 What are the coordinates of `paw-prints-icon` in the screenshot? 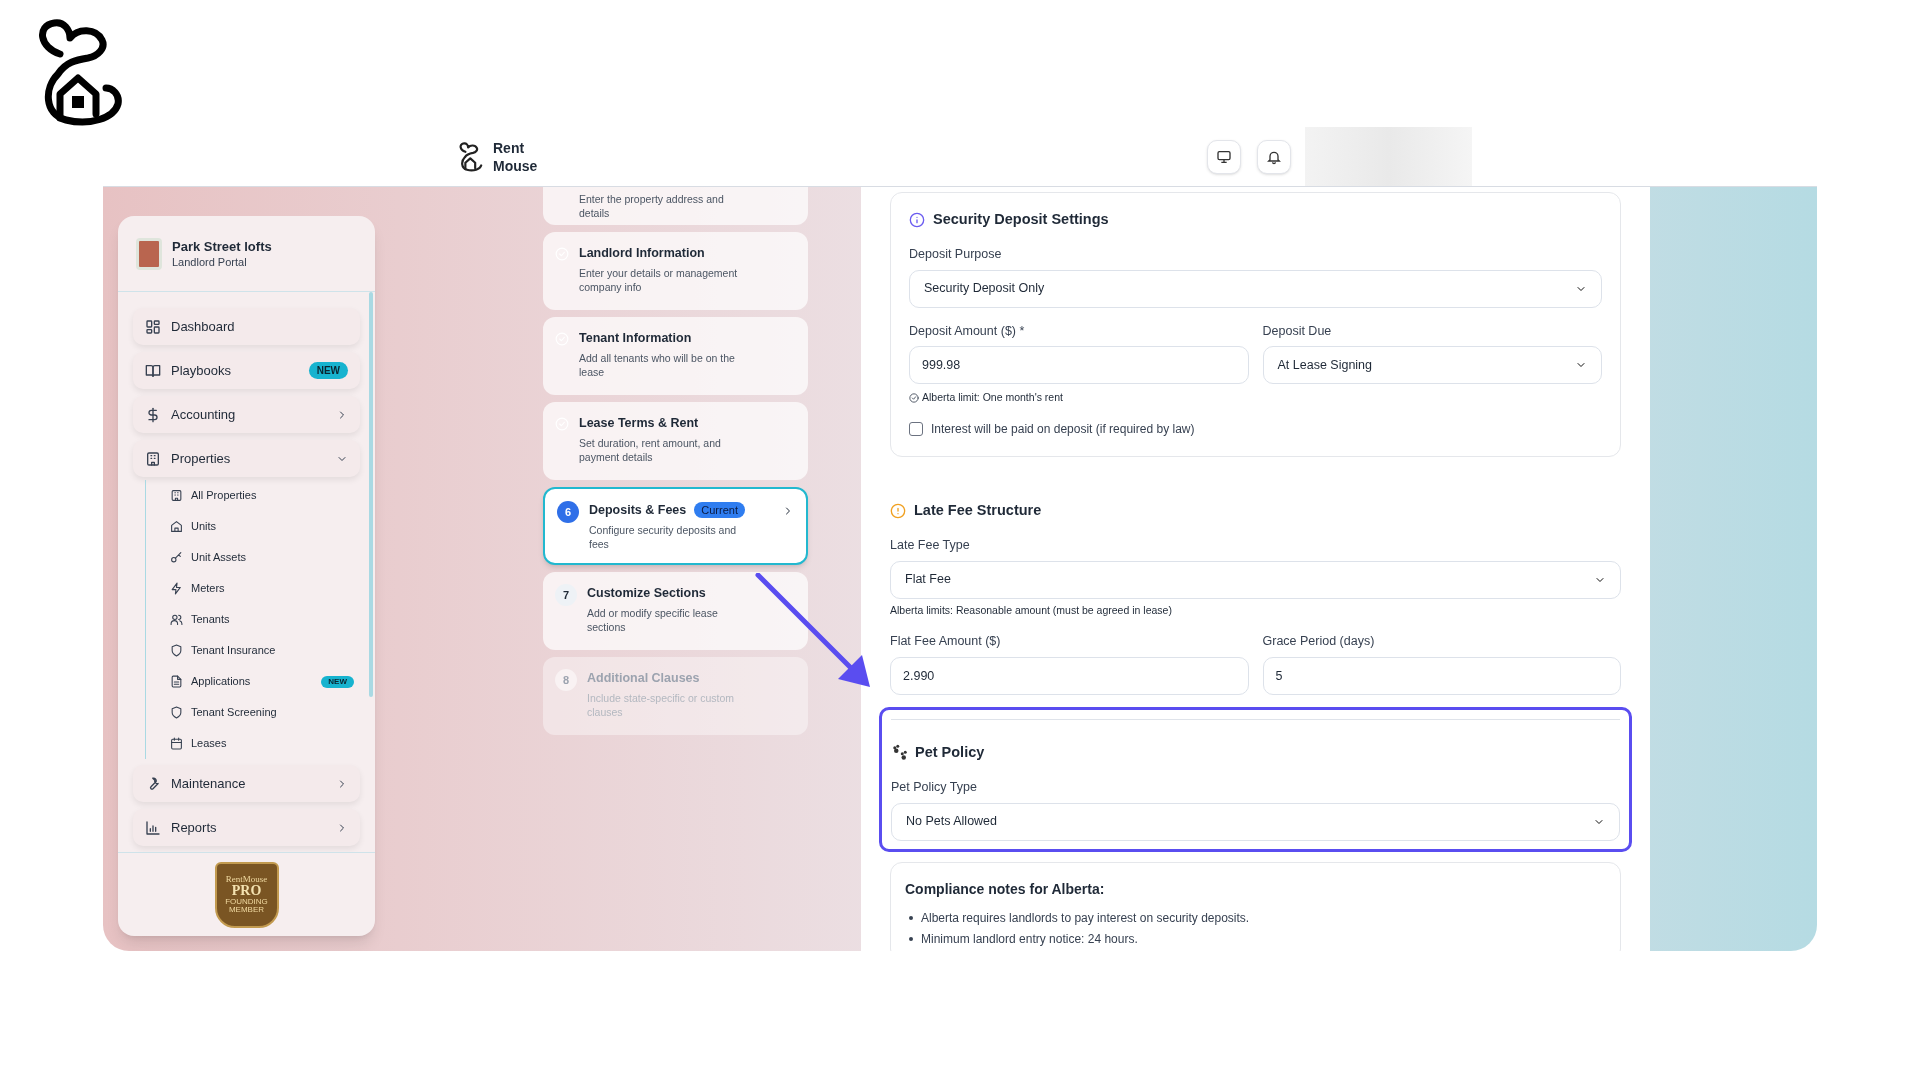 It's located at (900, 752).